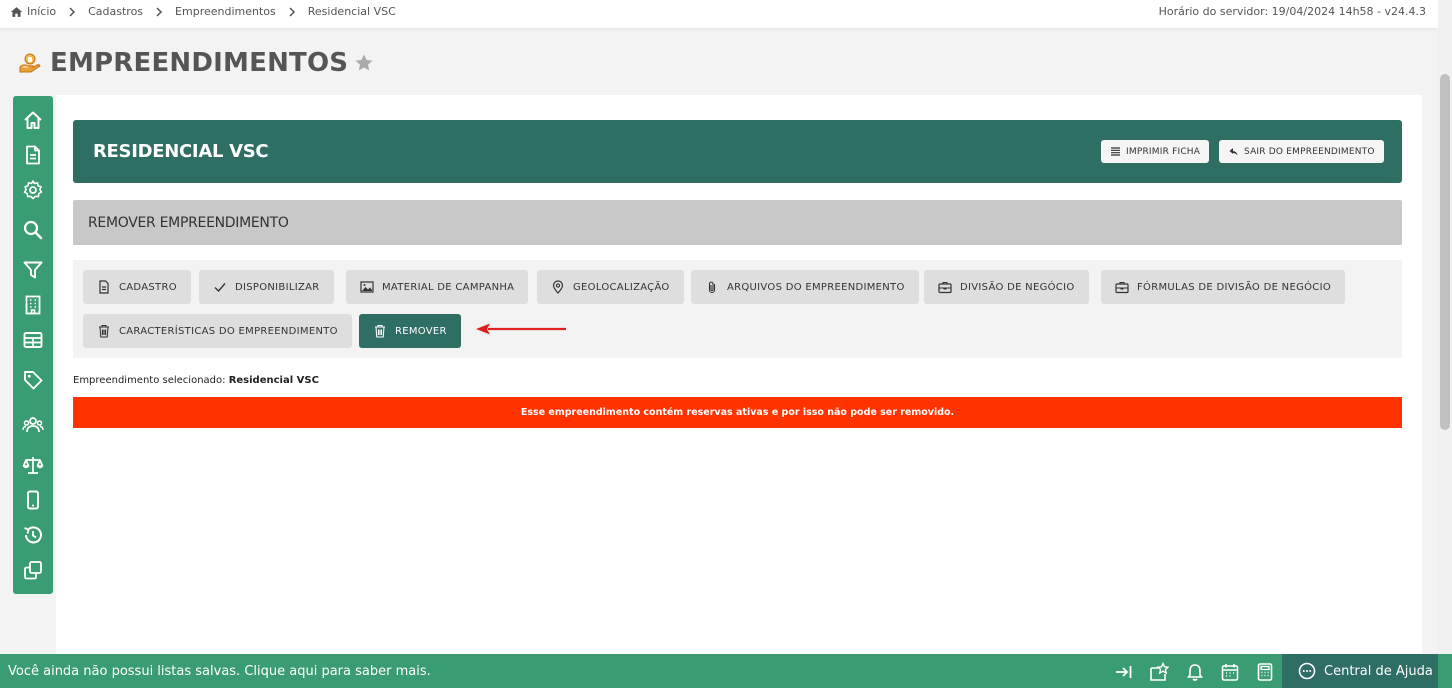 Image resolution: width=1452 pixels, height=688 pixels. I want to click on scrollbar-thumb, so click(1445, 252).